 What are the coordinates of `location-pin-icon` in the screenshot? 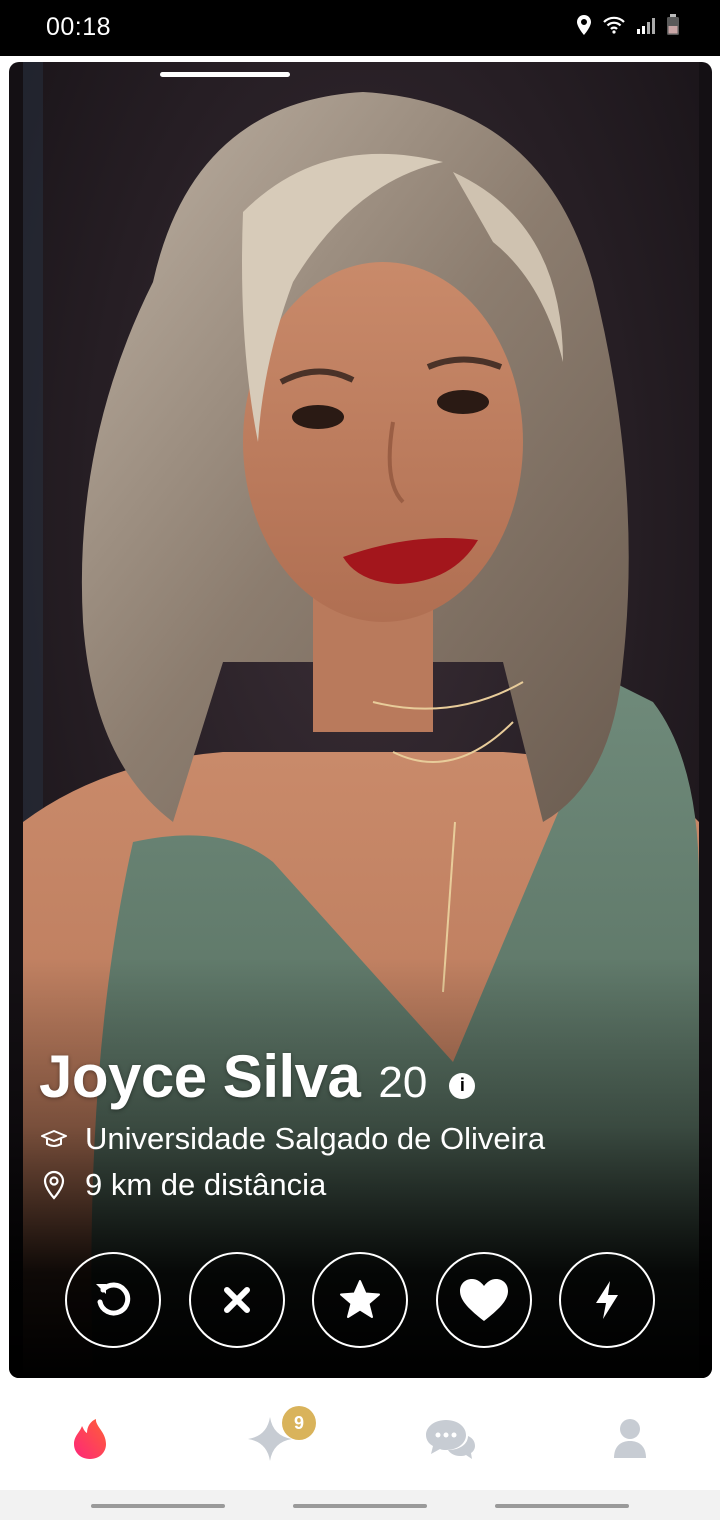 It's located at (54, 1185).